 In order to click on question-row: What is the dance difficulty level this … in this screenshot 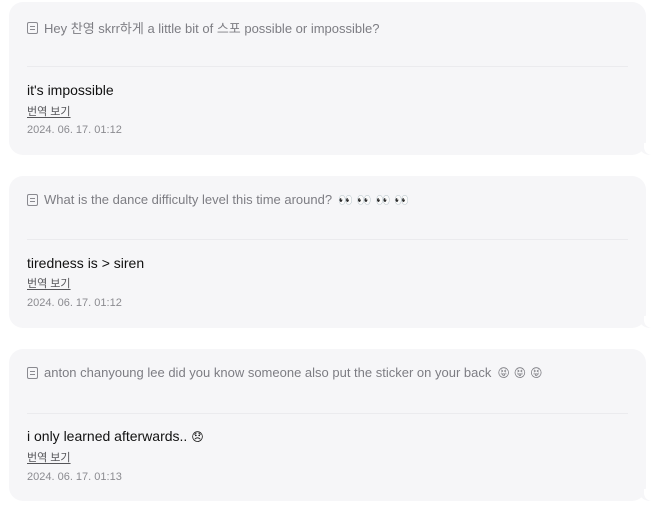, I will do `click(218, 199)`.